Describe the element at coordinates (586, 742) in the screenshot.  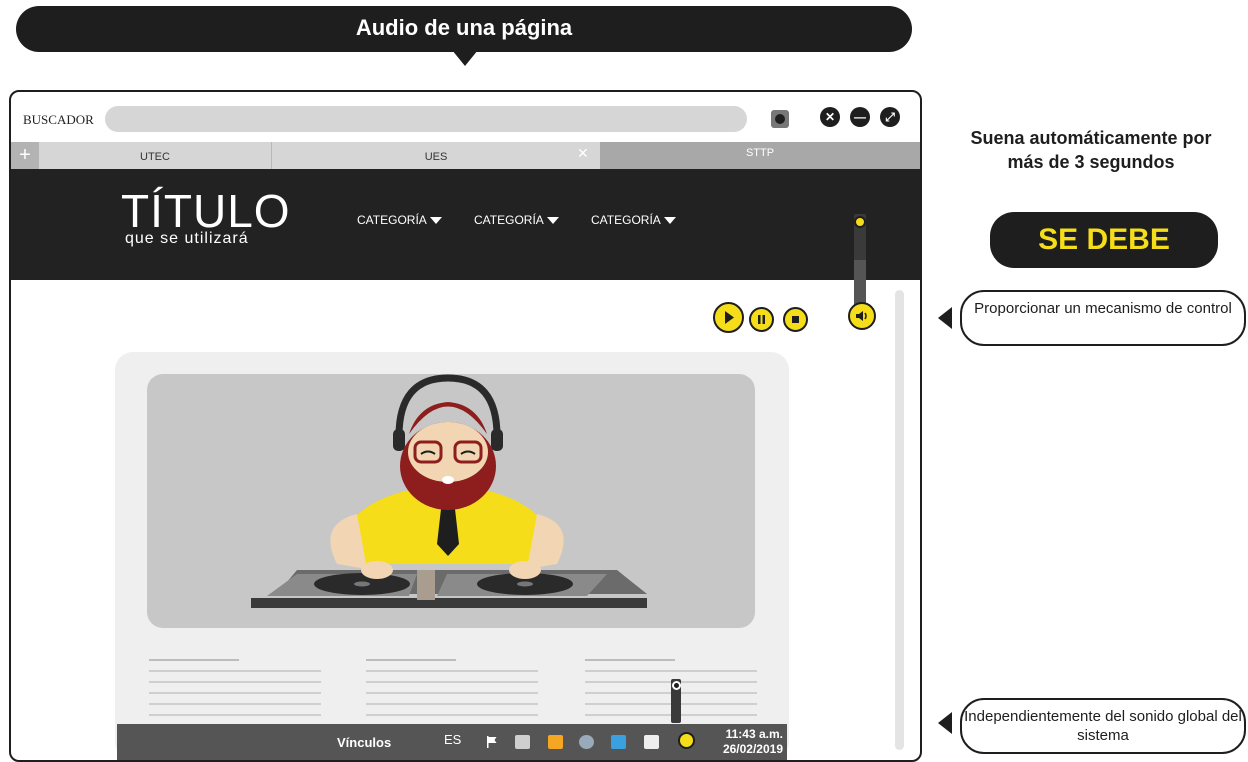
I see `chrome-icon` at that location.